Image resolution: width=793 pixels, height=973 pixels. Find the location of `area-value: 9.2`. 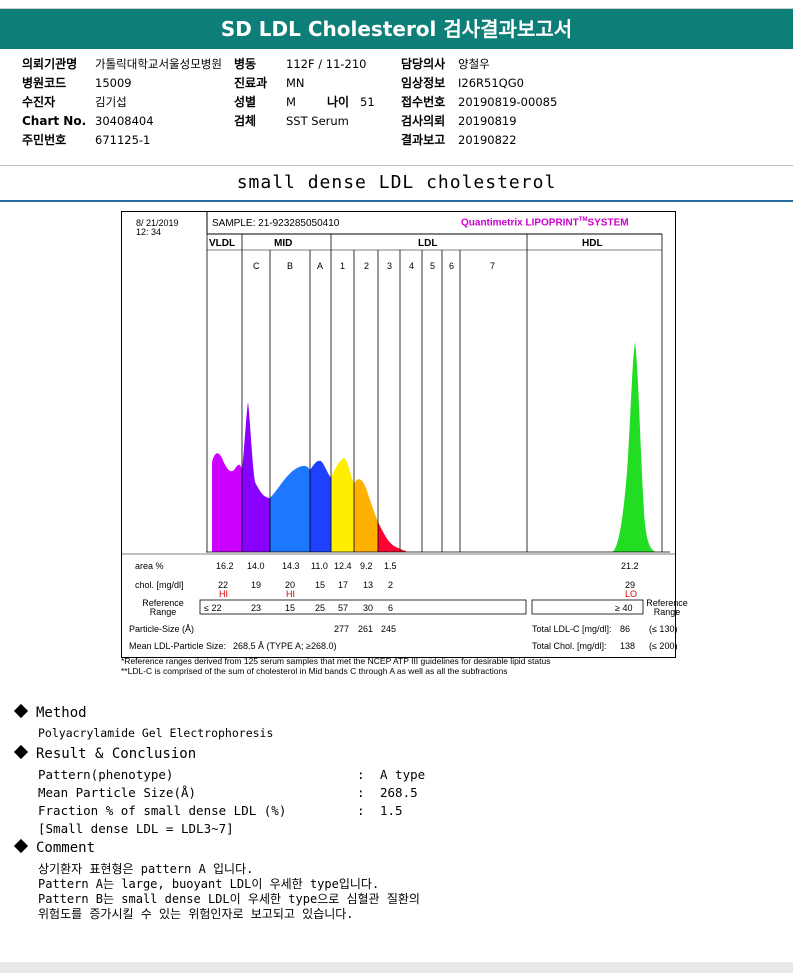

area-value: 9.2 is located at coordinates (366, 566).